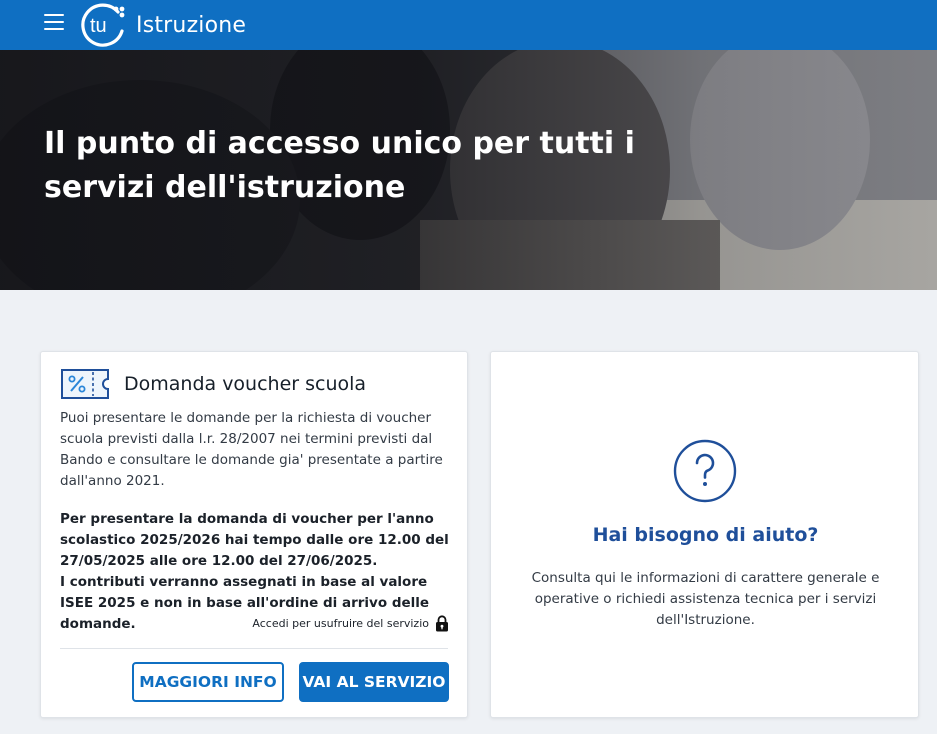 The image size is (937, 734). I want to click on go-to-service-button: VAI AL SERVIZIO, so click(374, 682).